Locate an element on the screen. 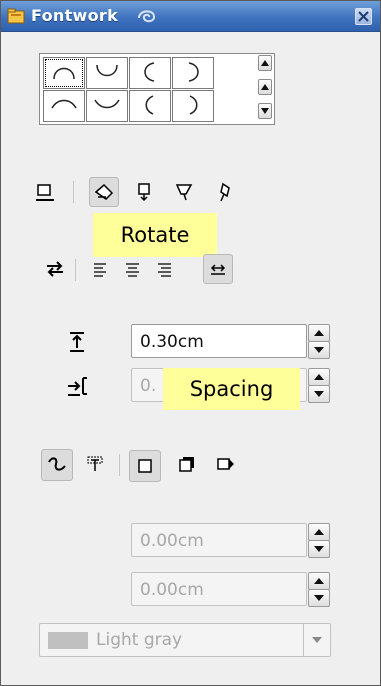 This screenshot has height=686, width=381. indent-spinner is located at coordinates (319, 385).